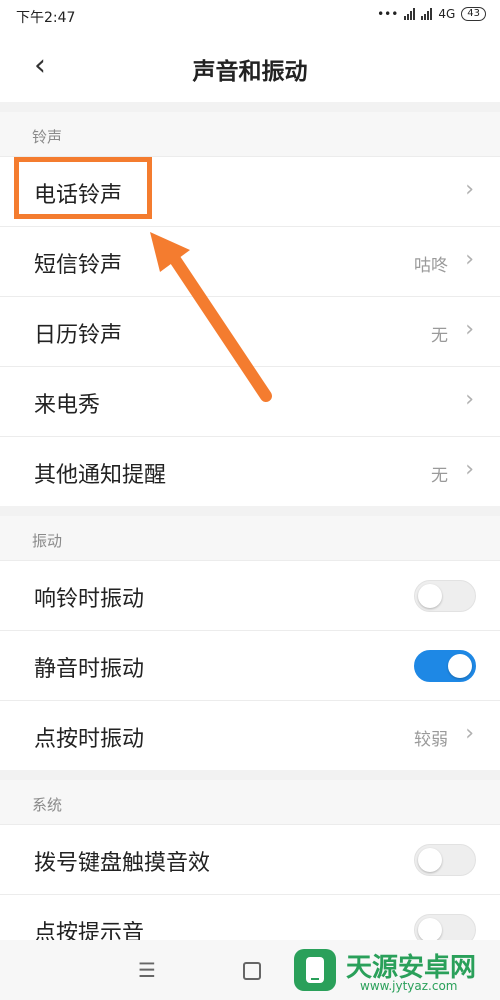 This screenshot has width=500, height=1000. What do you see at coordinates (250, 16) in the screenshot?
I see `status-bar: 下午2:47 ••• 4G 43` at bounding box center [250, 16].